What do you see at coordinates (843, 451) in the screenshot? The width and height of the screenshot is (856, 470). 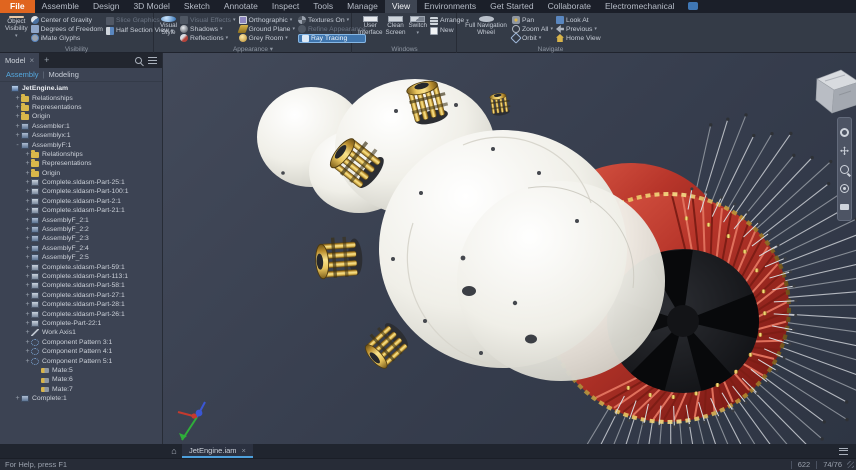 I see `docbar-menu-icon` at bounding box center [843, 451].